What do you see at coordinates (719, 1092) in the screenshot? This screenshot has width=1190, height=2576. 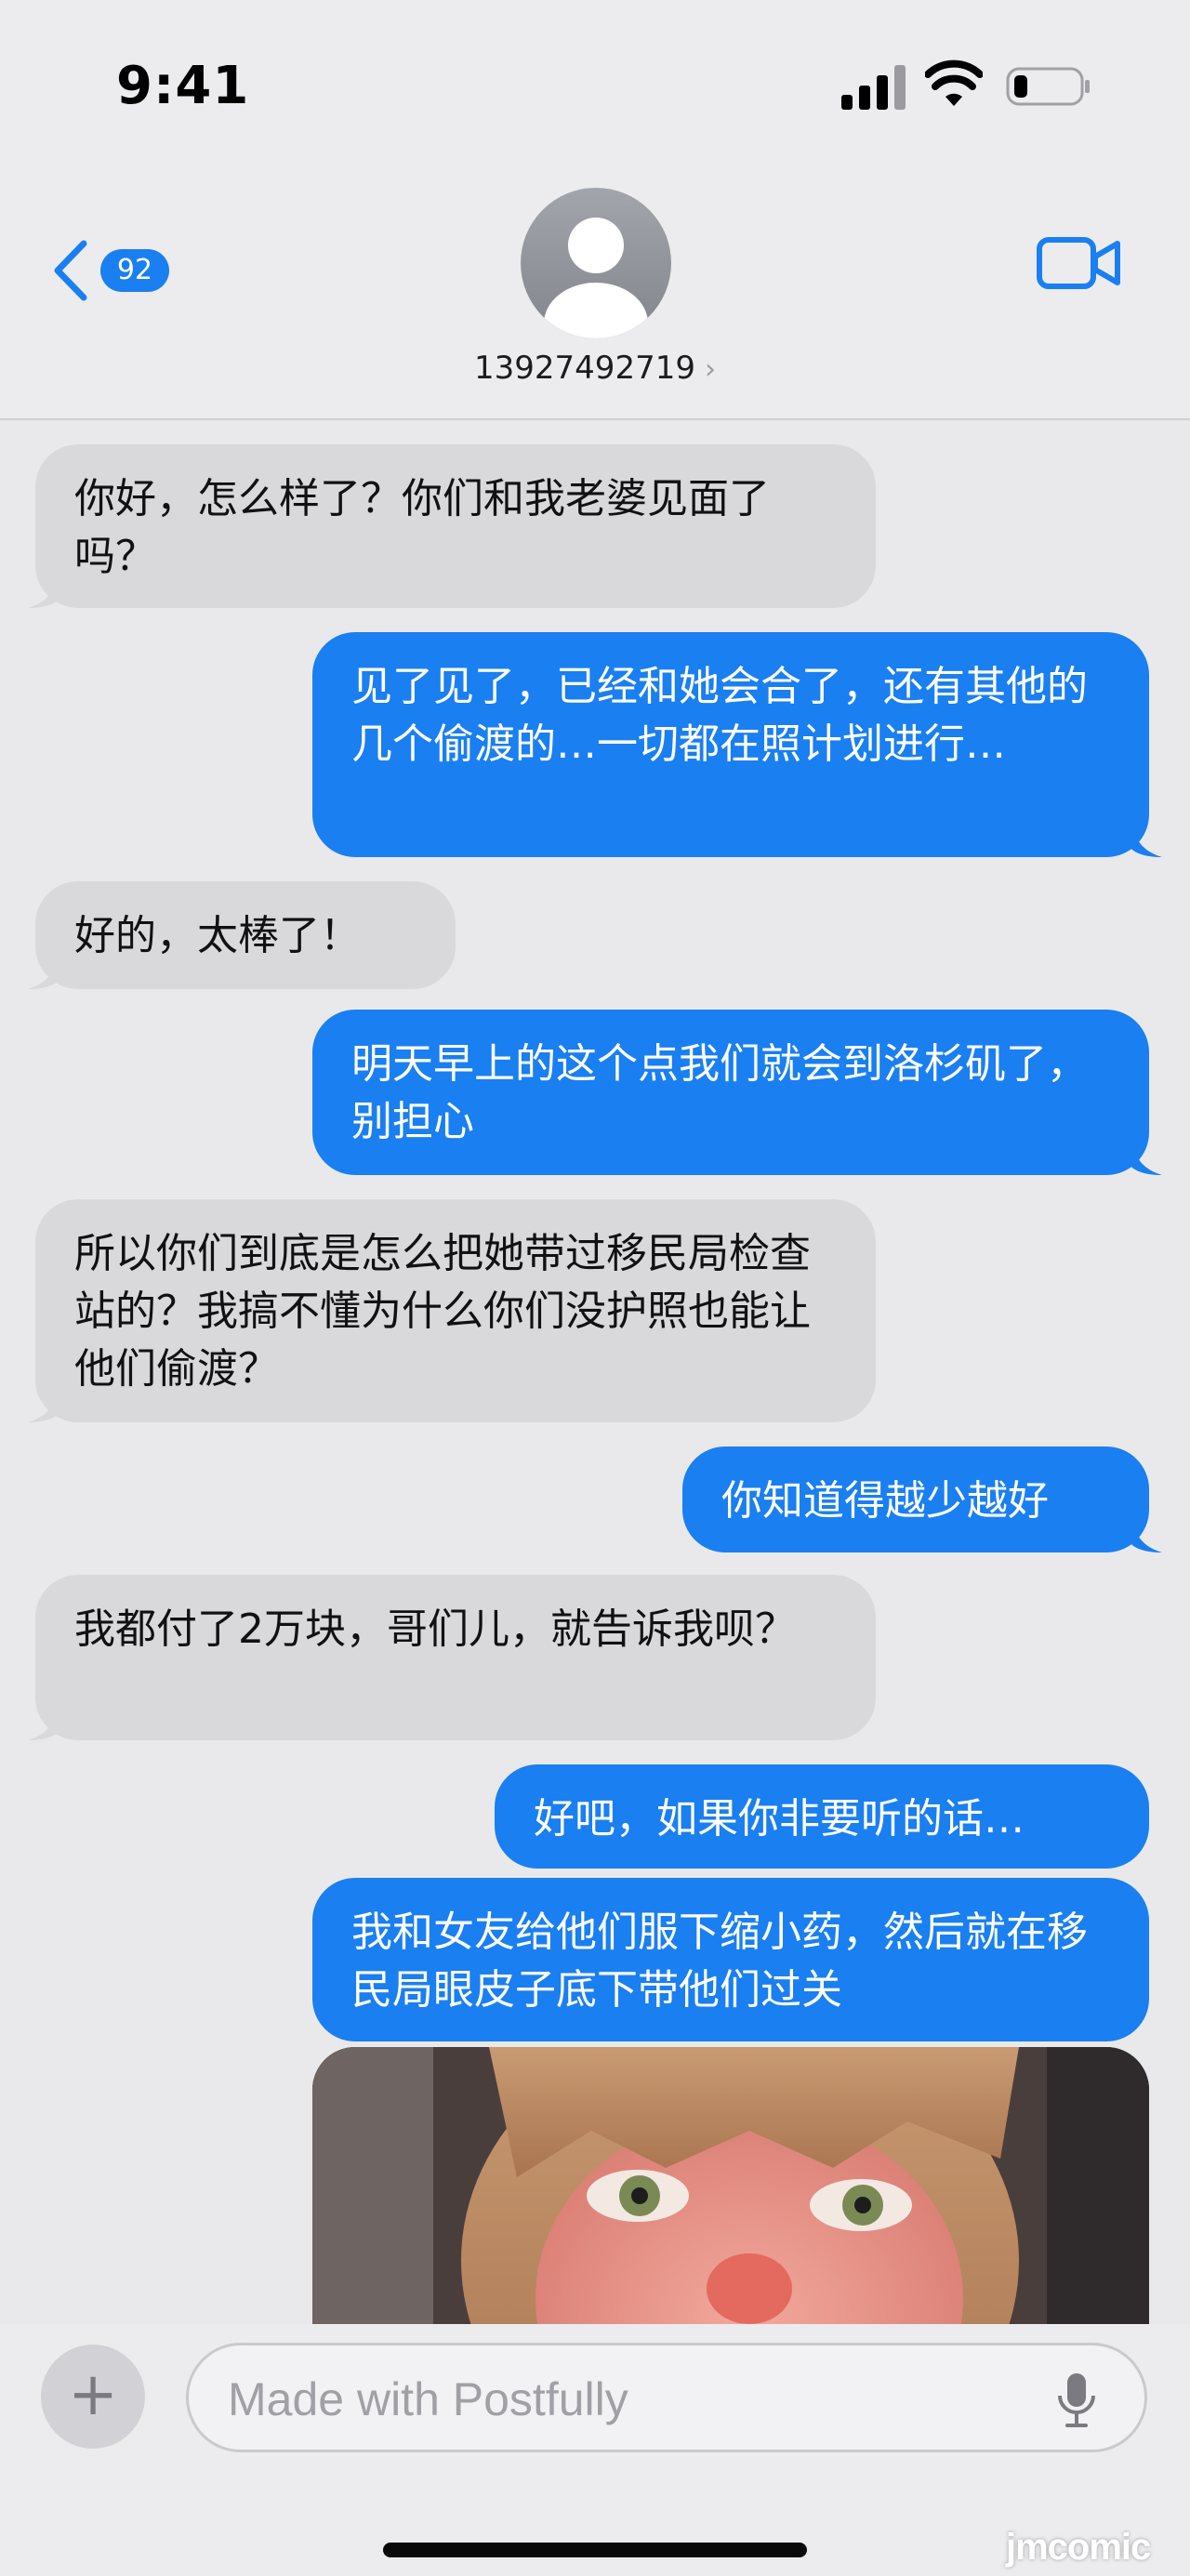 I see `message-text: 明天早上的这个点我们就会到洛杉矶了，别担心` at bounding box center [719, 1092].